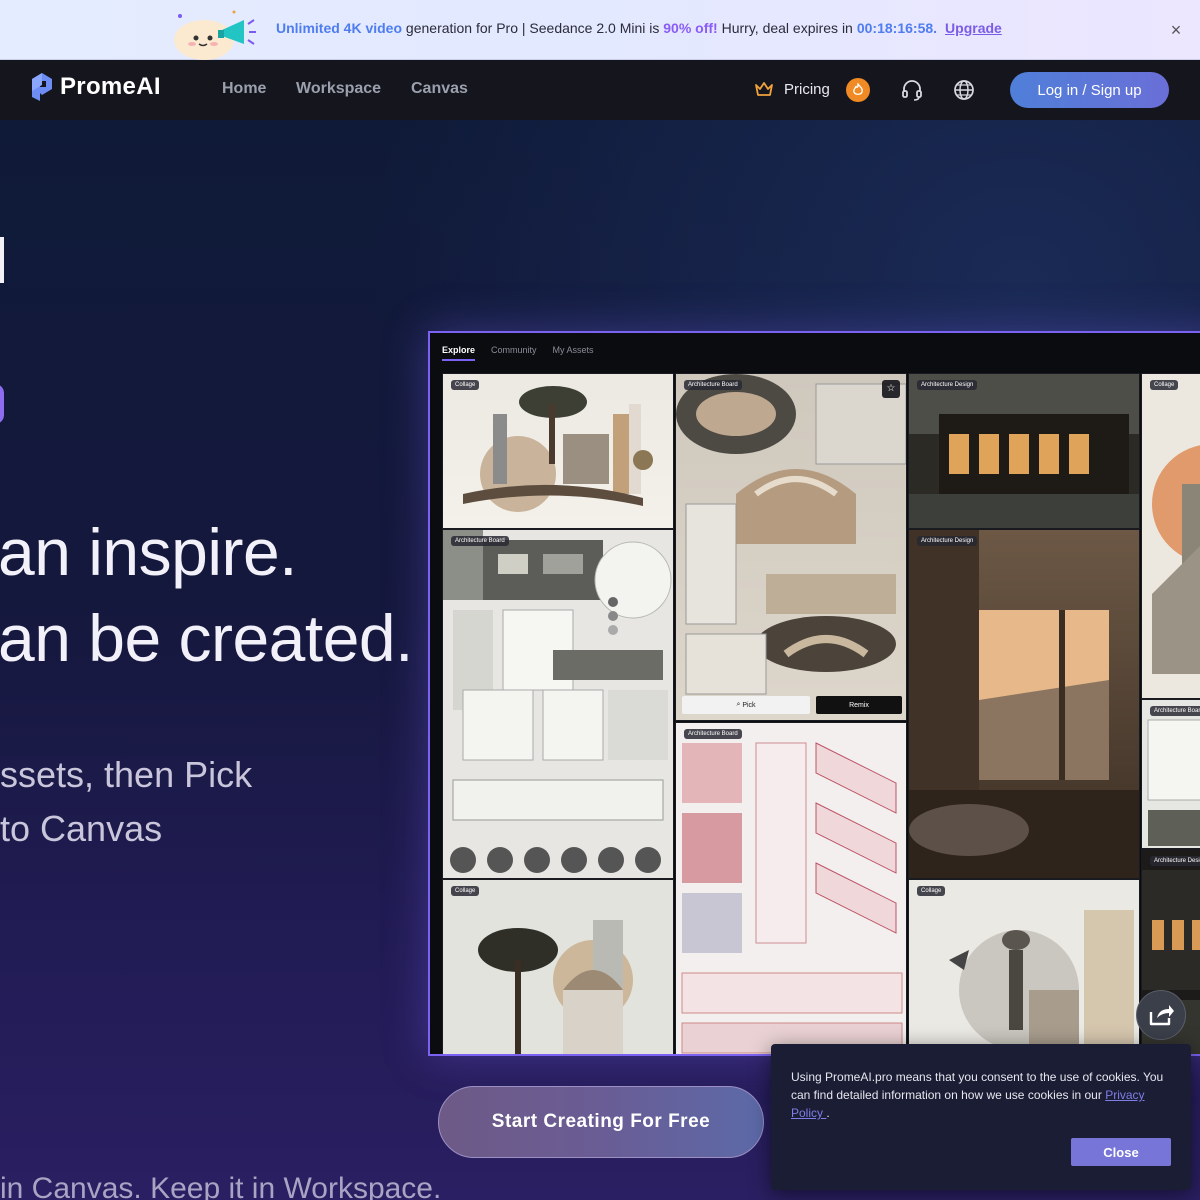  What do you see at coordinates (126, 774) in the screenshot?
I see `subheadline-line-1: ssets, then Pick` at bounding box center [126, 774].